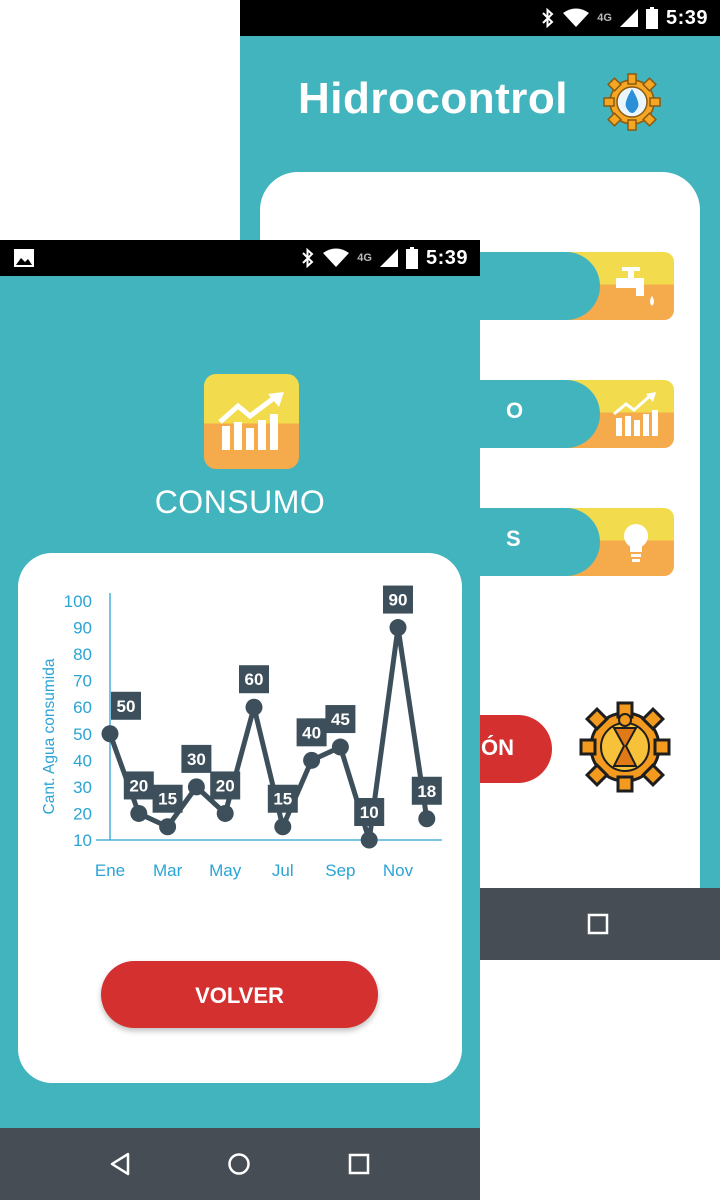 This screenshot has height=1200, width=720. I want to click on y-axis-title: Cant. Agua consumida, so click(49, 736).